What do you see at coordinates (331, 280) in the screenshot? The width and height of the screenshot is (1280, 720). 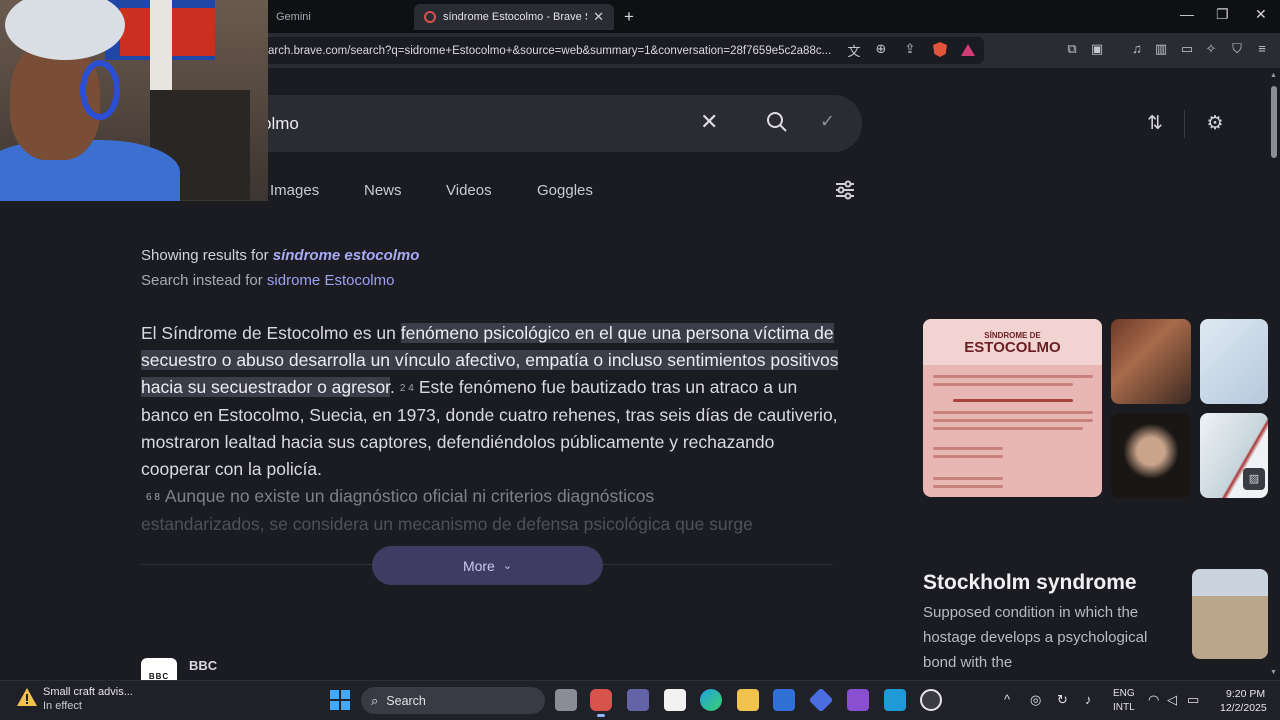 I see `original-query-link: sidrome Estocolmo` at bounding box center [331, 280].